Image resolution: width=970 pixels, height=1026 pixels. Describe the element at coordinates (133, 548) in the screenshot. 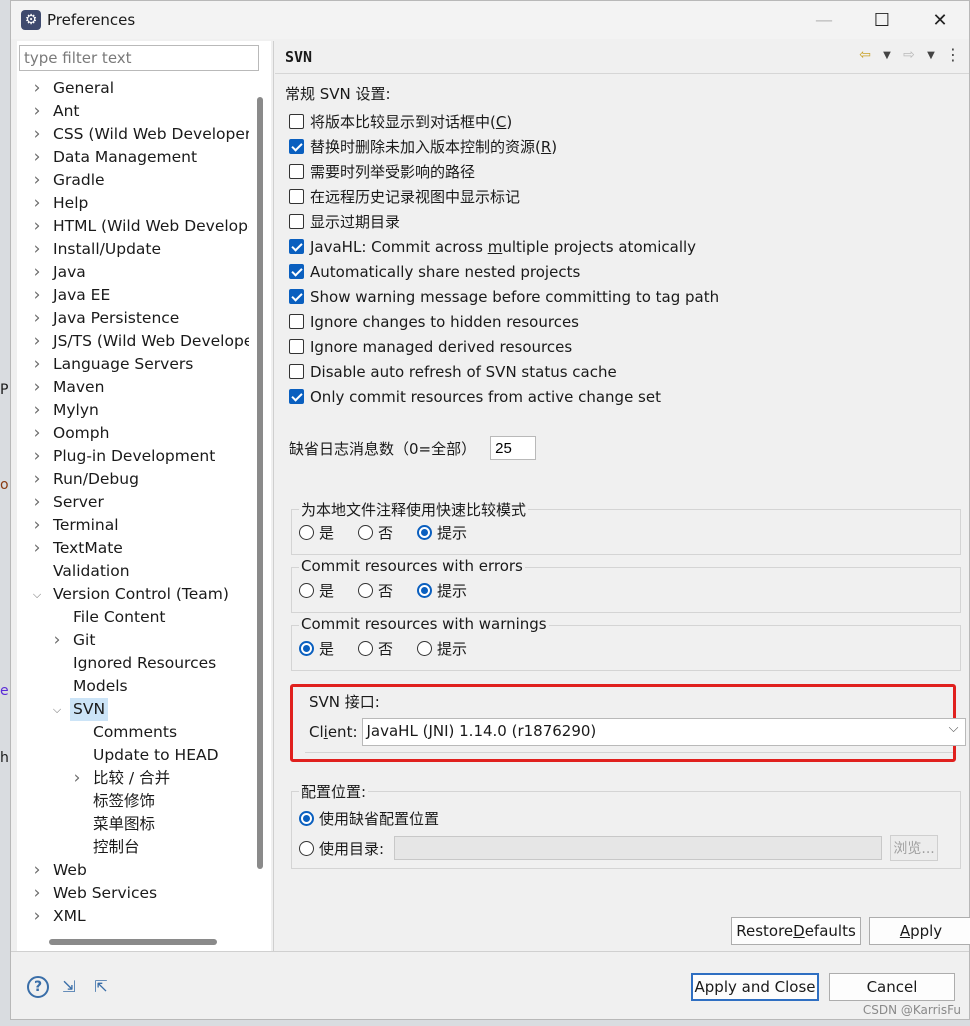

I see `tree-item: › TextMate` at that location.